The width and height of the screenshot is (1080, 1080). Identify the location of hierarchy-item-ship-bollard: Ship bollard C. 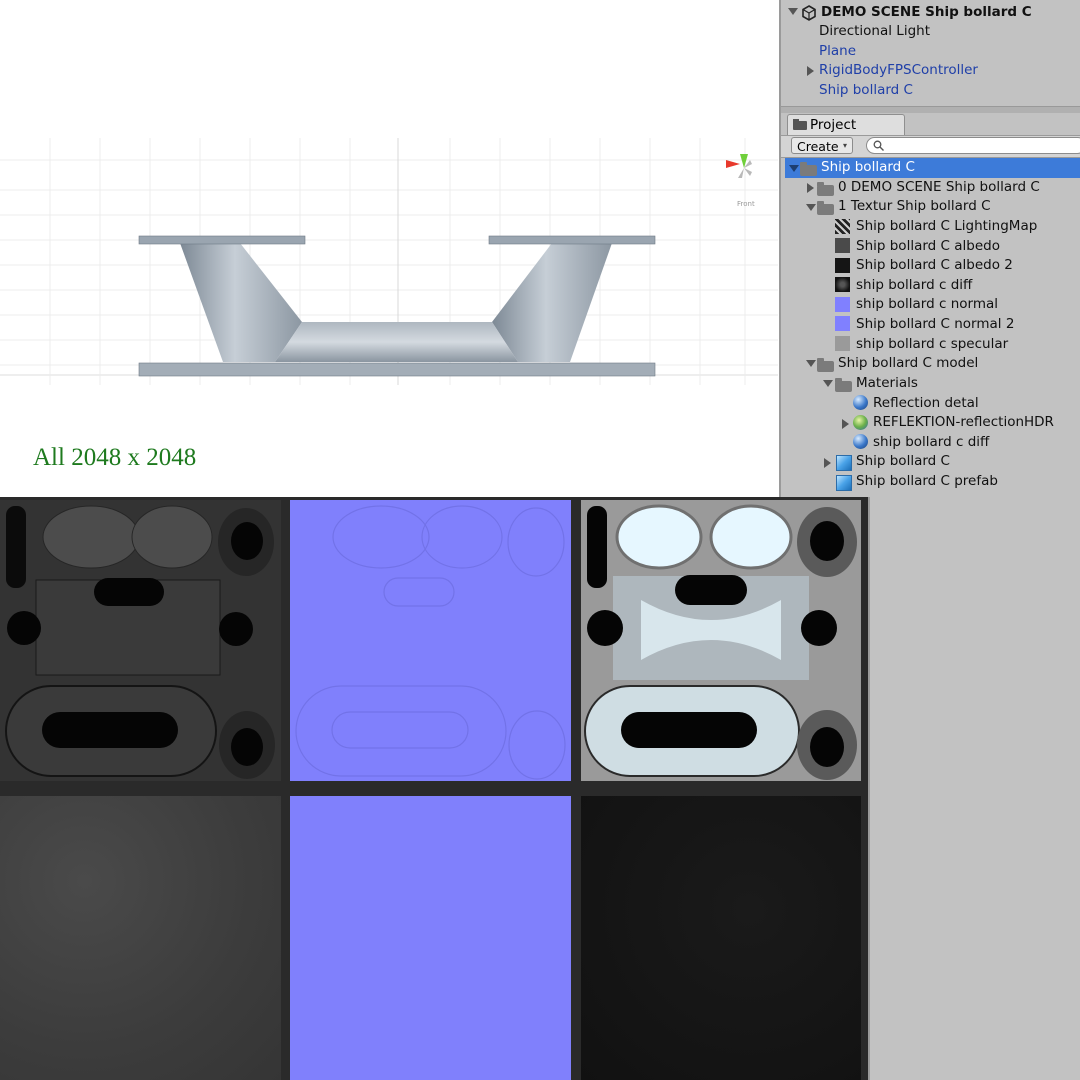
(866, 90).